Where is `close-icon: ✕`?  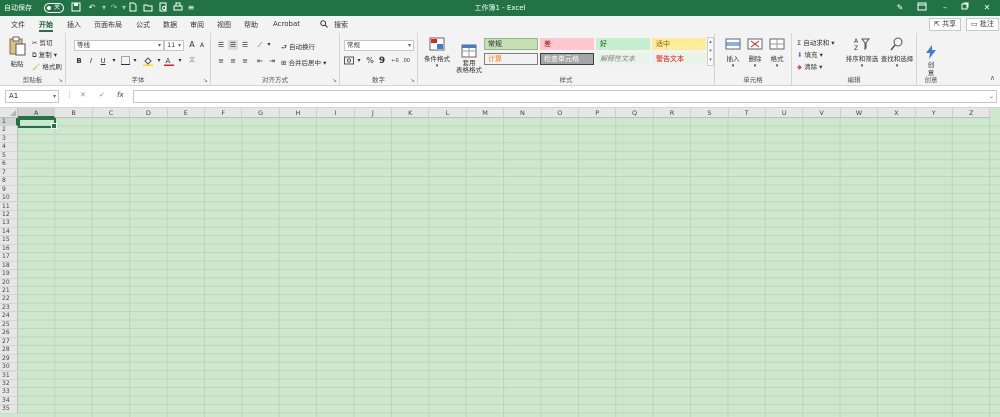 close-icon: ✕ is located at coordinates (987, 8).